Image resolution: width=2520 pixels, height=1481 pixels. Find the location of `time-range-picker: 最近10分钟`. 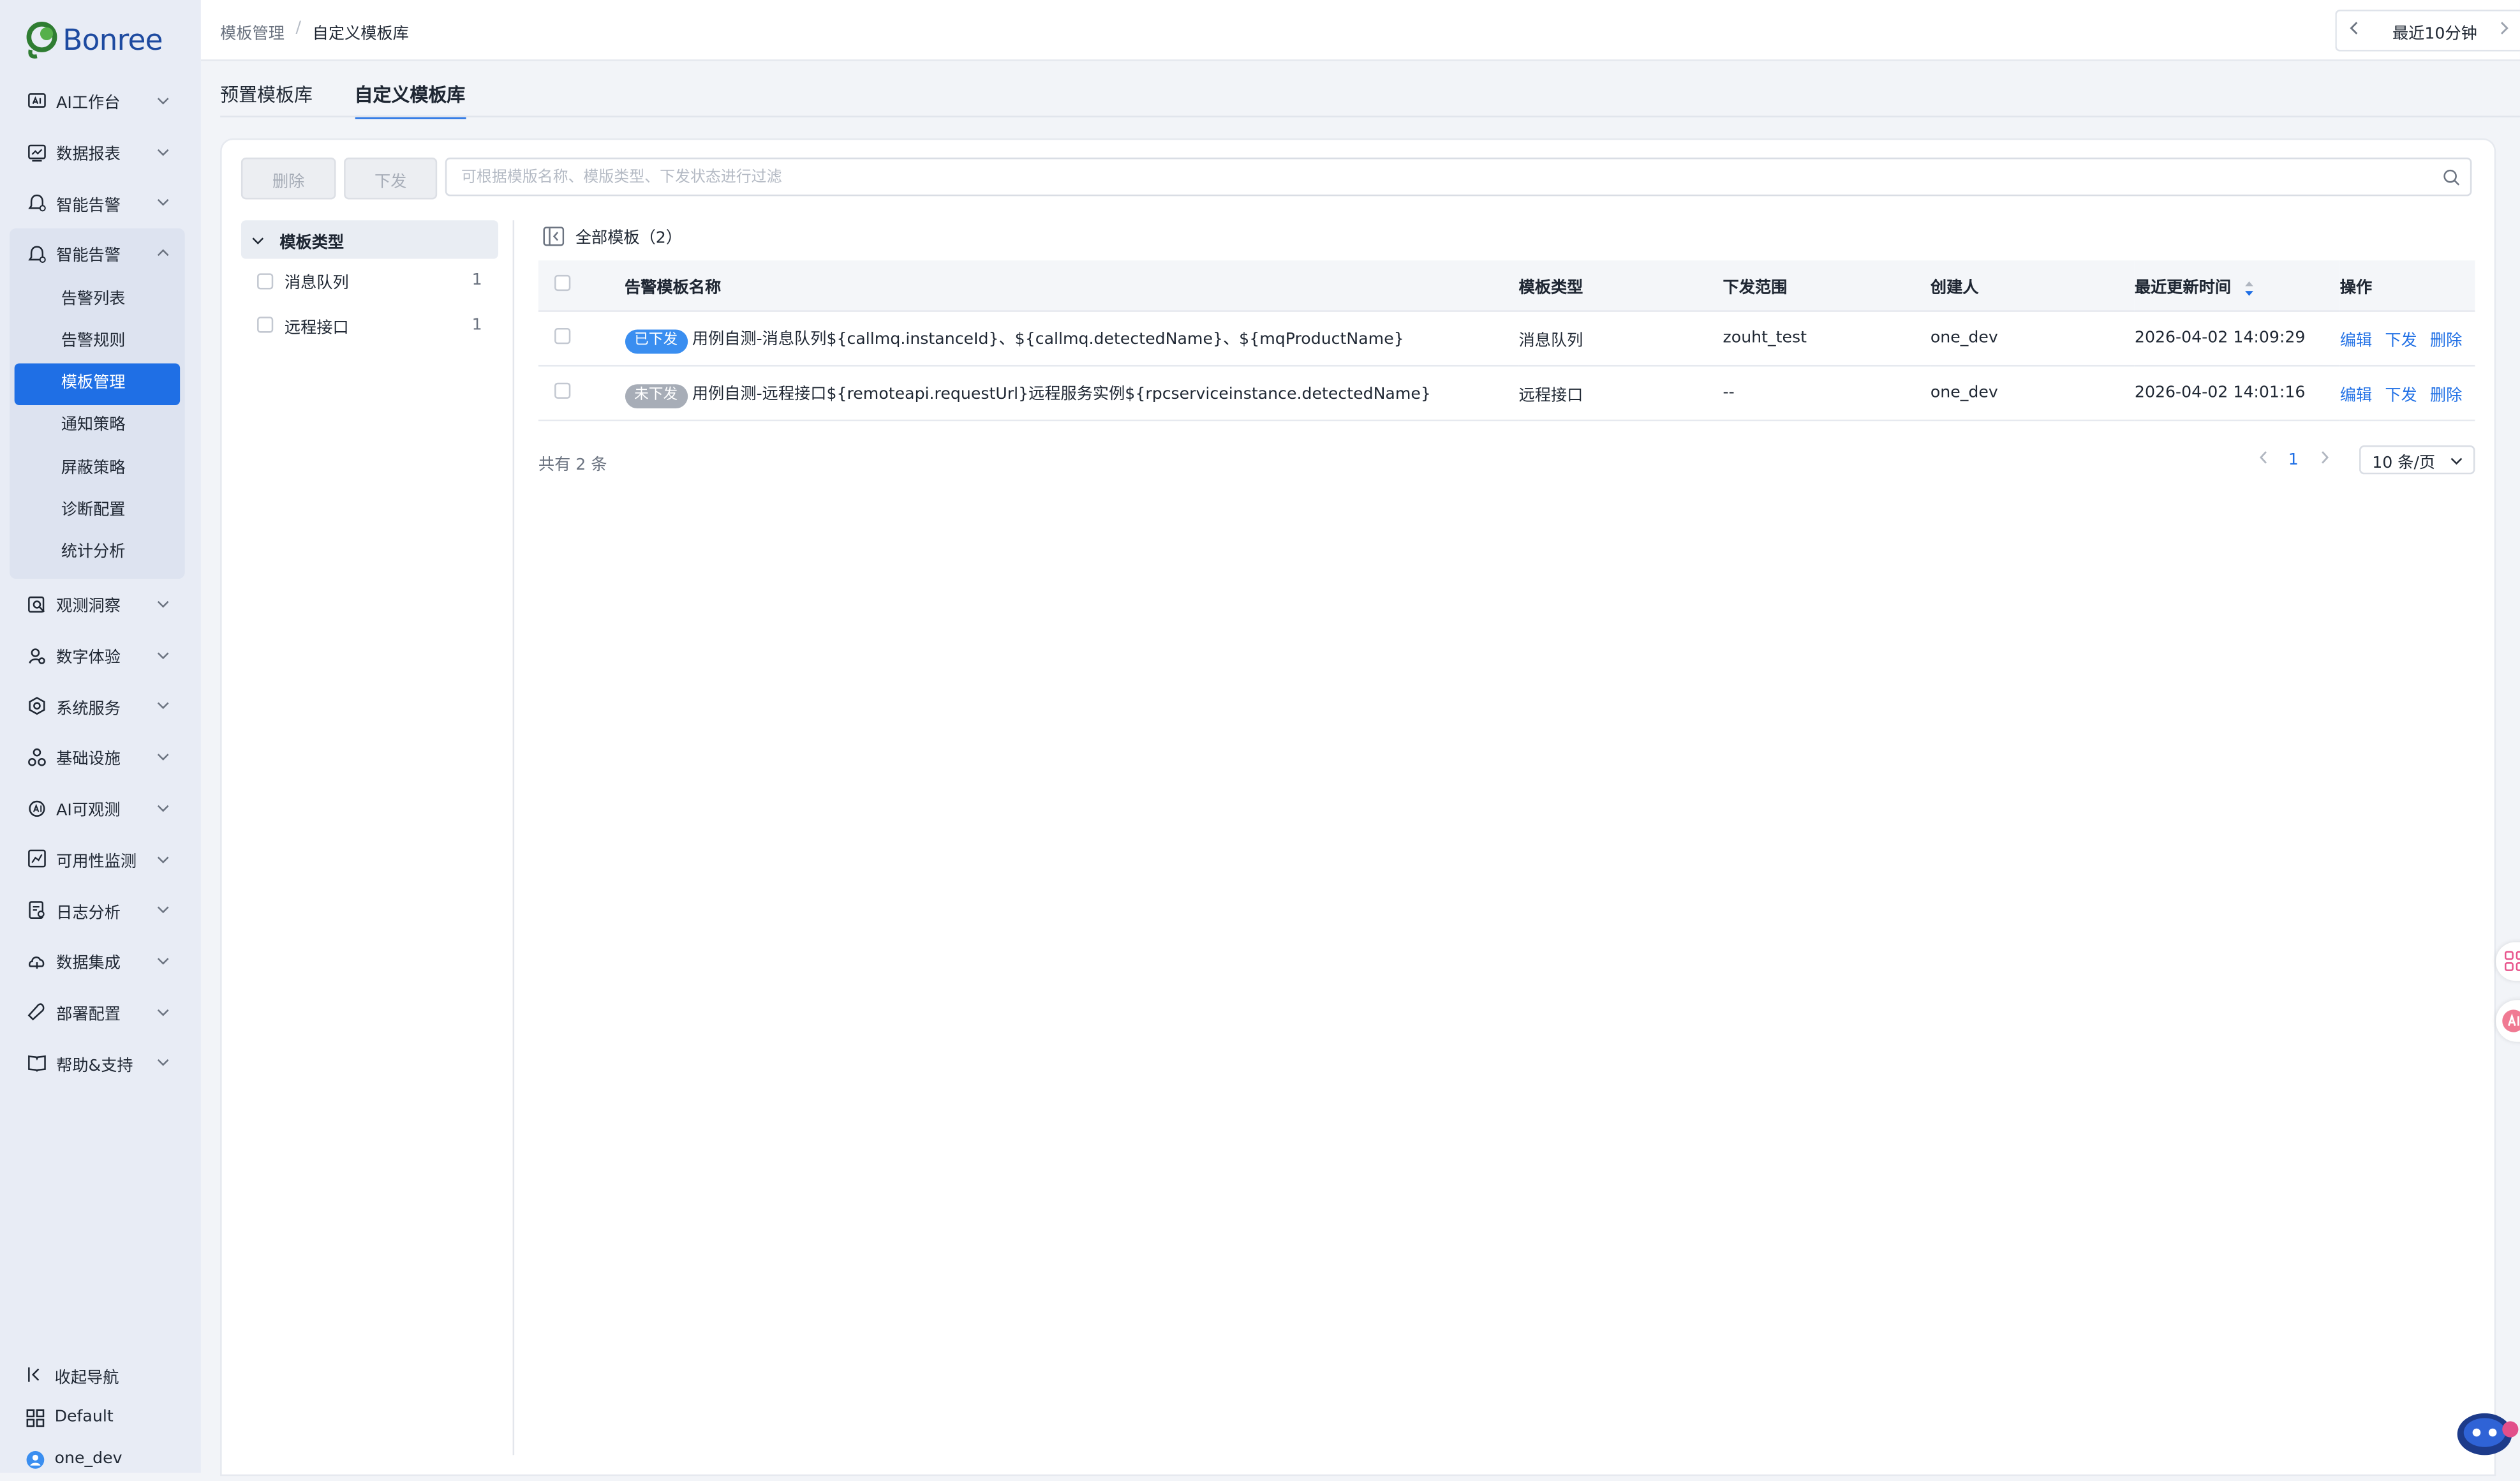

time-range-picker: 最近10分钟 is located at coordinates (2427, 31).